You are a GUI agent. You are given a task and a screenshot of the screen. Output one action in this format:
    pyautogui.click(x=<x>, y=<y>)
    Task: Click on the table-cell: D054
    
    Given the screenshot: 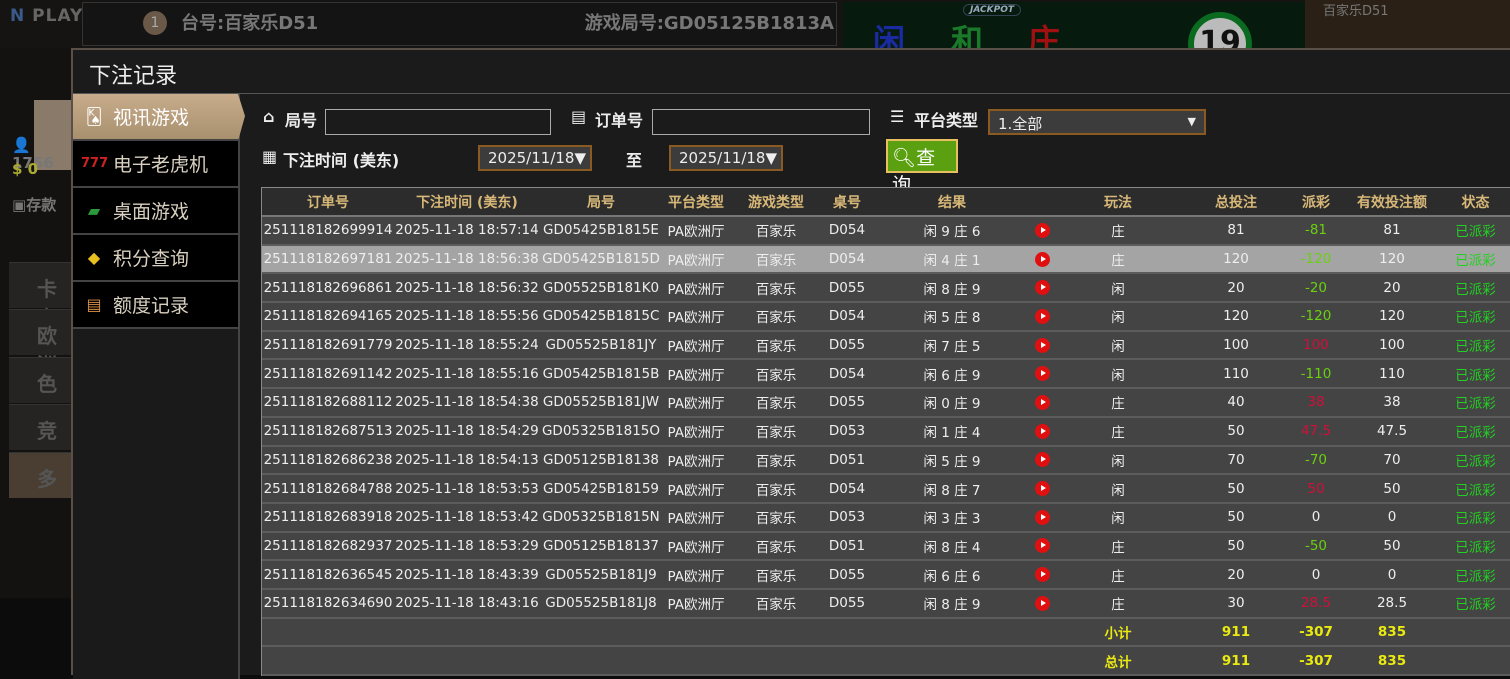 What is the action you would take?
    pyautogui.click(x=847, y=259)
    